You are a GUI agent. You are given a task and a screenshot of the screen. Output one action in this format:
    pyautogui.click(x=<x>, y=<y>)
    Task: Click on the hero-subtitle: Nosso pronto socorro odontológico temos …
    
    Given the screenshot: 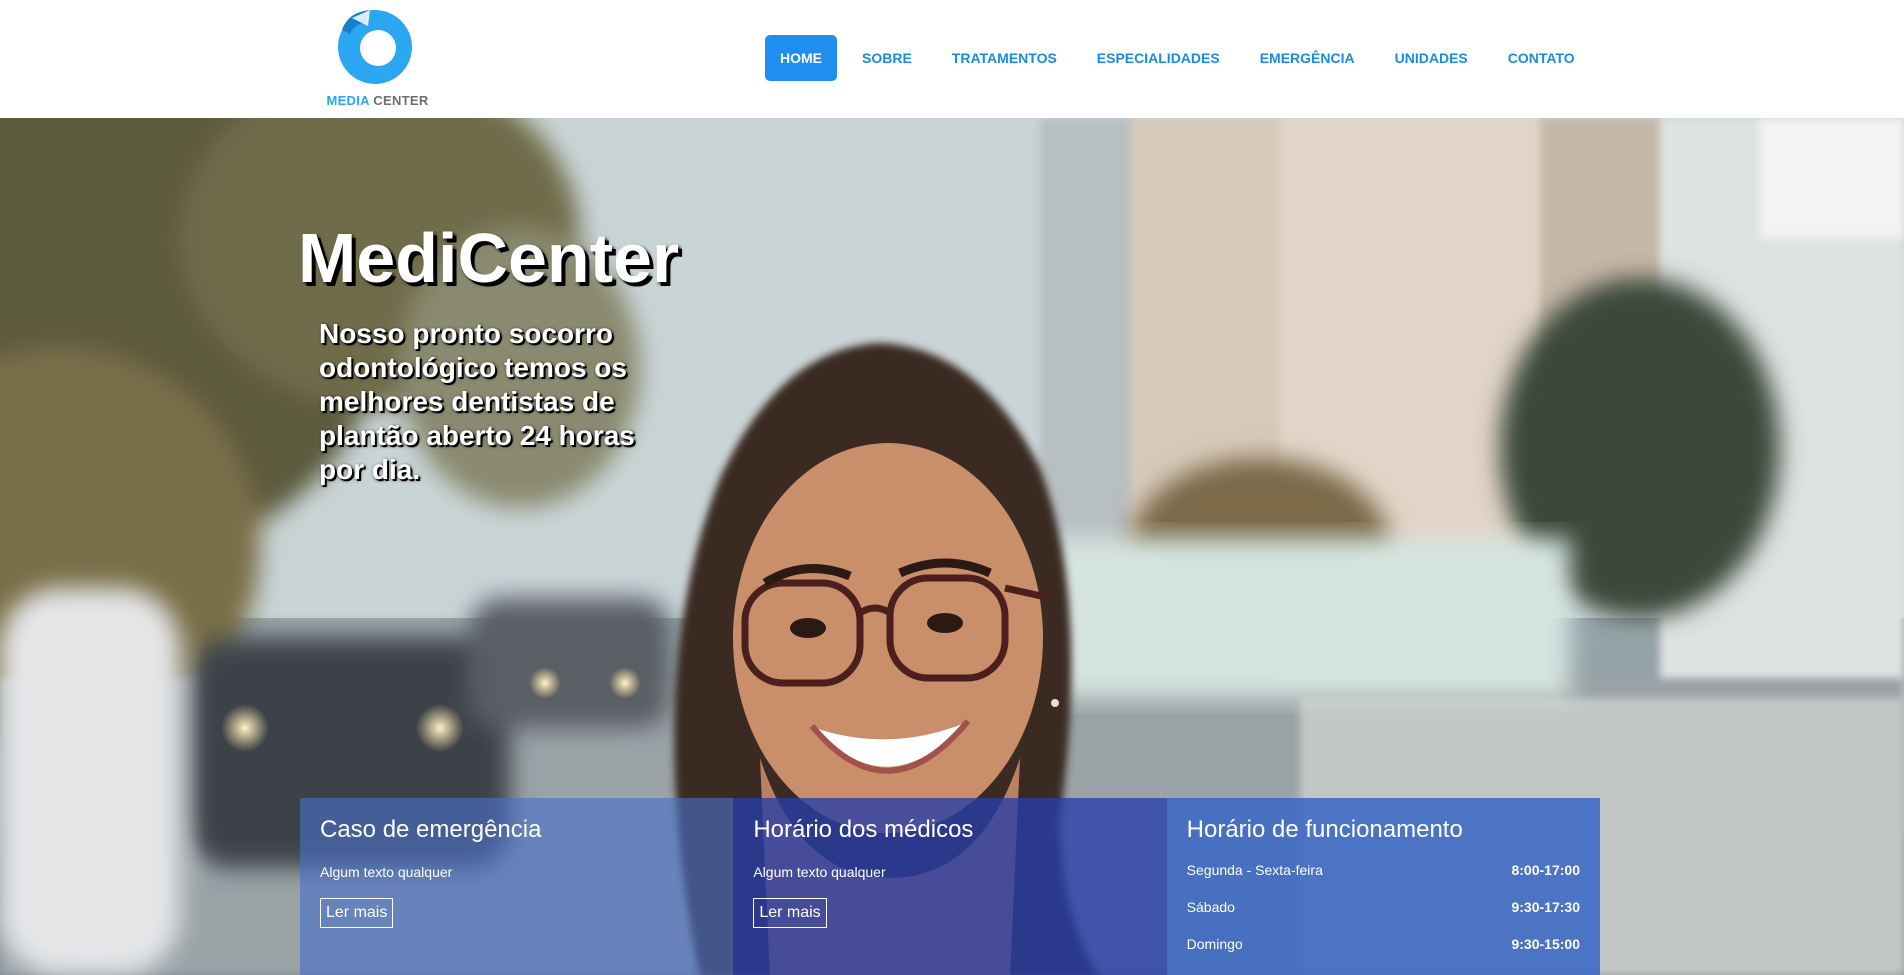 What is the action you would take?
    pyautogui.click(x=477, y=401)
    